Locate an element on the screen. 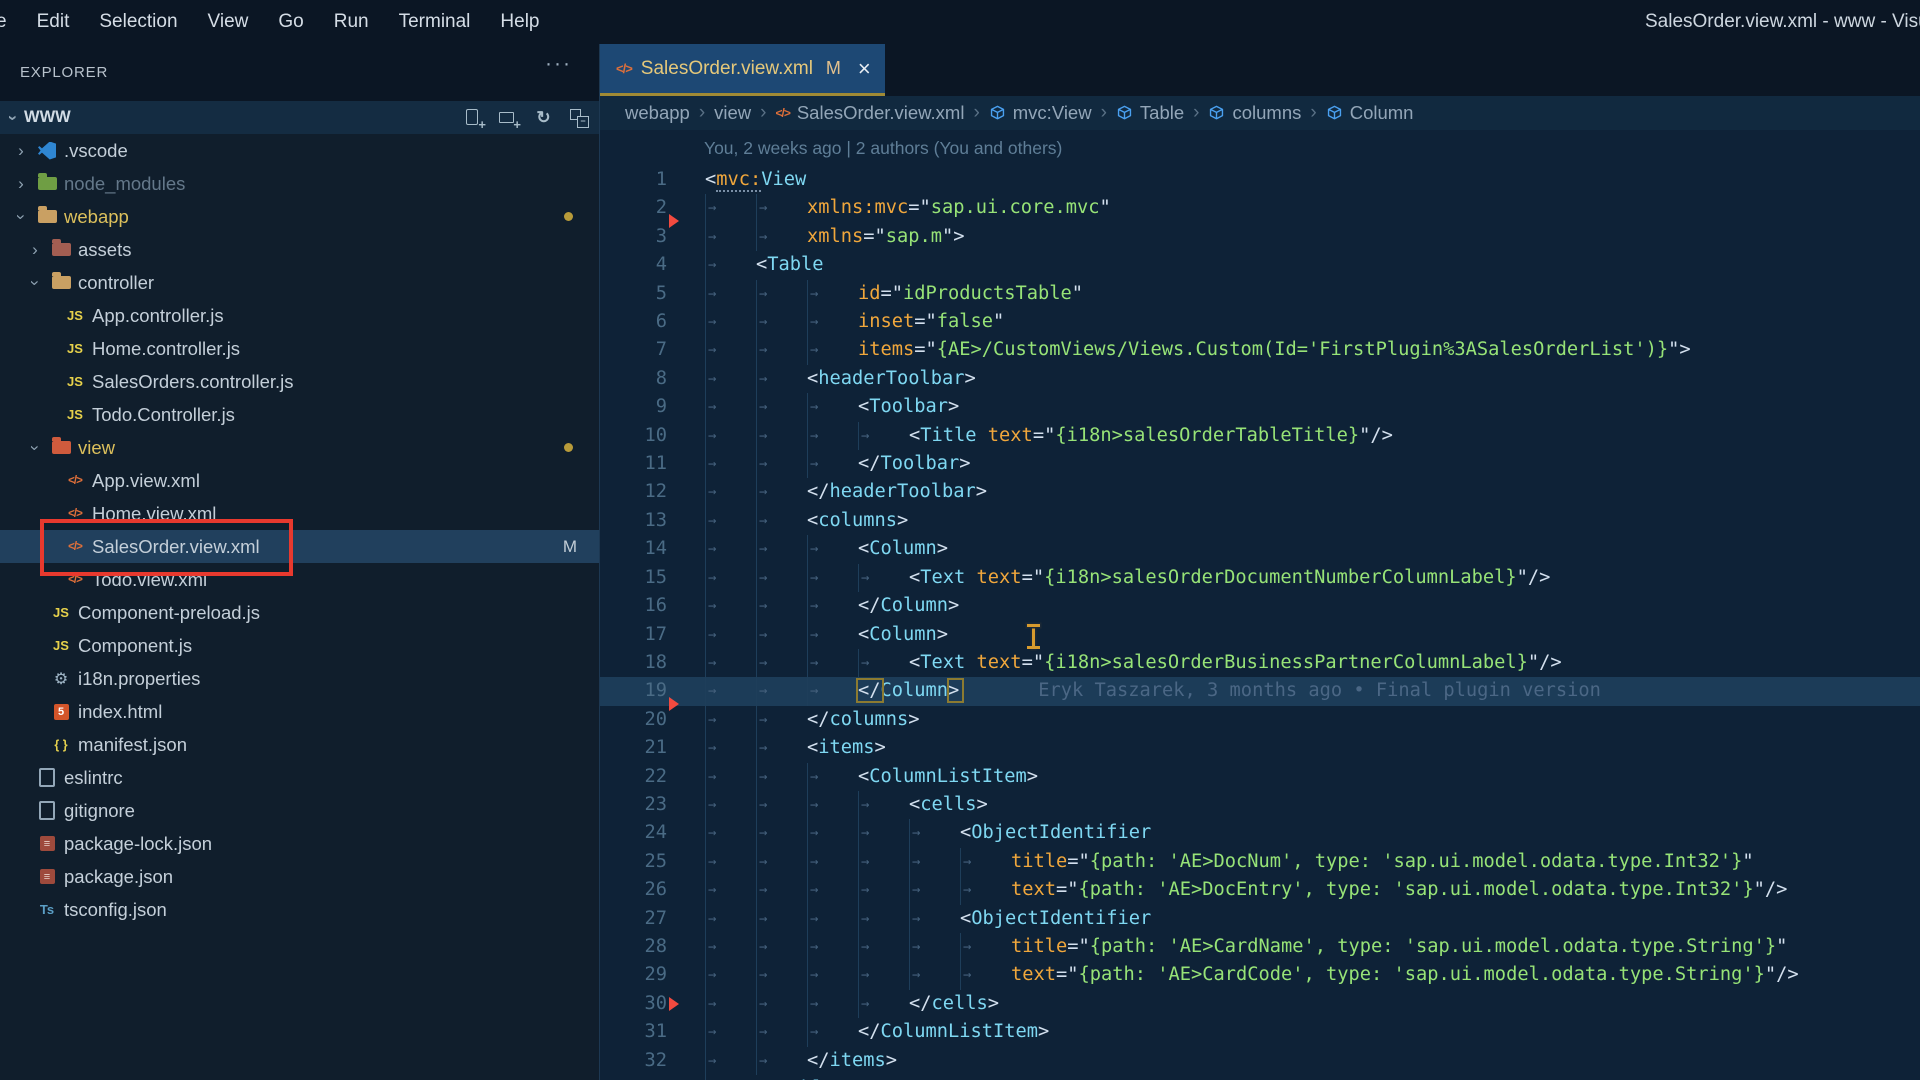 The height and width of the screenshot is (1080, 1920). sidebar-file-salesorder-view-xml: </> SalesOrder.view.xml M is located at coordinates (299, 546).